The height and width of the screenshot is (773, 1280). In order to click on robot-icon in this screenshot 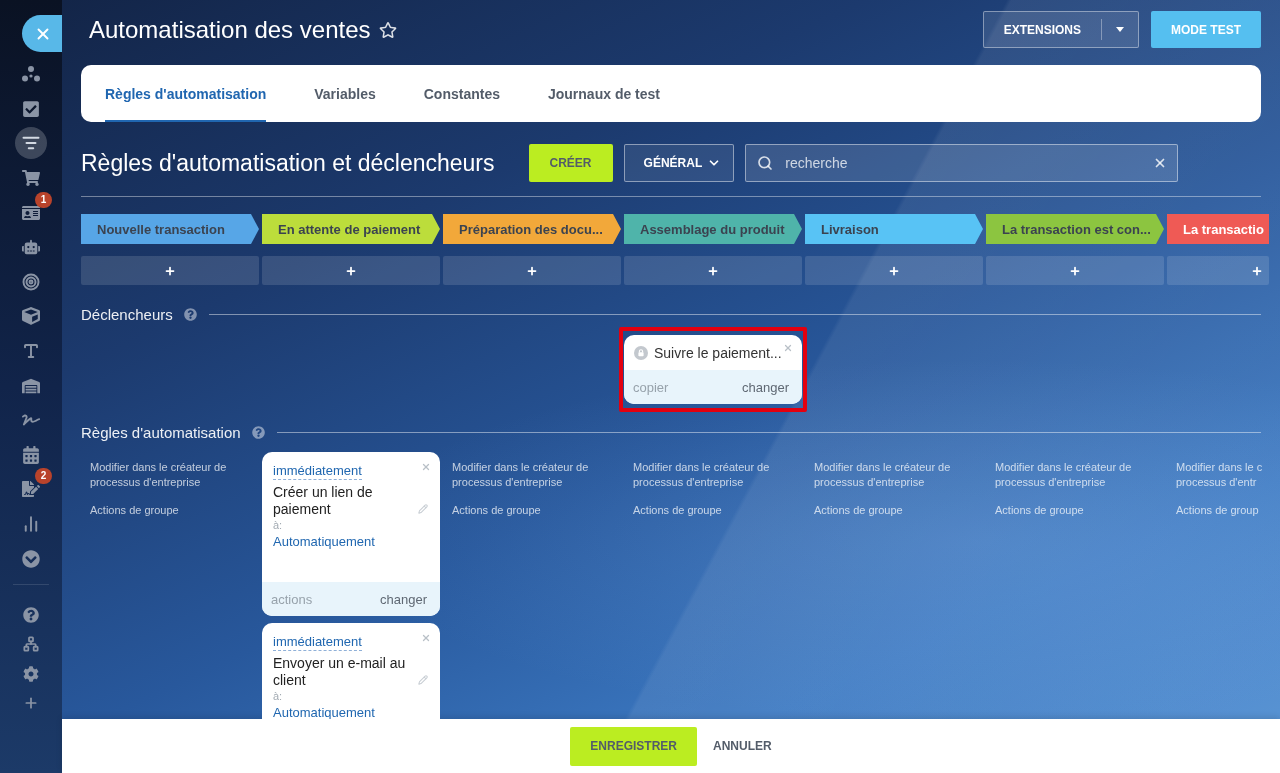, I will do `click(31, 247)`.